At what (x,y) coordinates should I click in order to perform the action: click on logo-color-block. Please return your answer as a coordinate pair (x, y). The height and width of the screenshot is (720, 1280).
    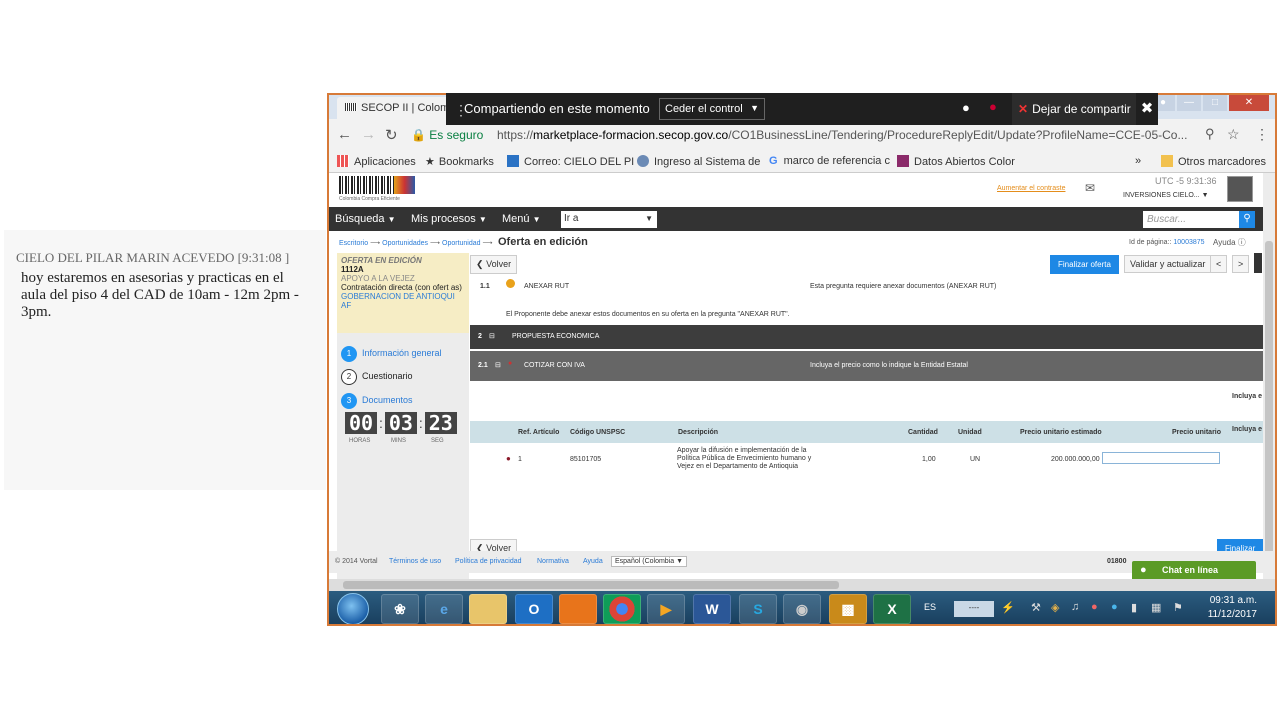
    Looking at the image, I should click on (404, 185).